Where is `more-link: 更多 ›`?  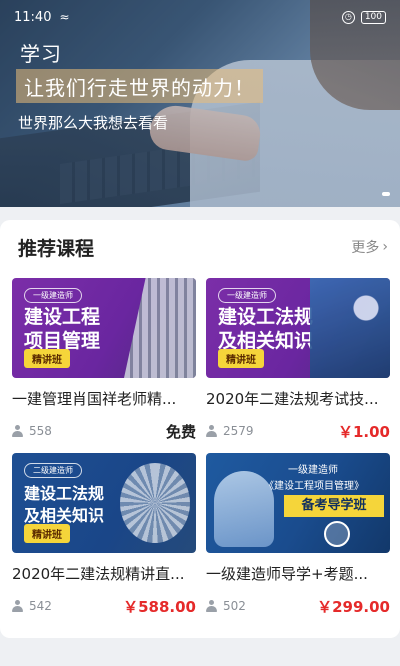
more-link: 更多 › is located at coordinates (369, 247).